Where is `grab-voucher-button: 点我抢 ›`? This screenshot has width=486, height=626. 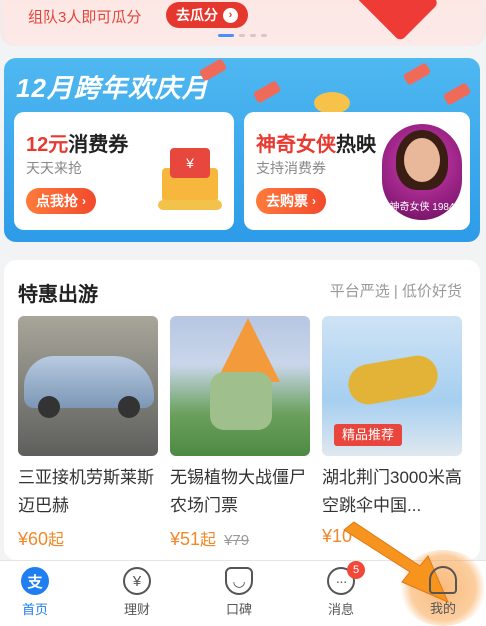
grab-voucher-button: 点我抢 › is located at coordinates (61, 201).